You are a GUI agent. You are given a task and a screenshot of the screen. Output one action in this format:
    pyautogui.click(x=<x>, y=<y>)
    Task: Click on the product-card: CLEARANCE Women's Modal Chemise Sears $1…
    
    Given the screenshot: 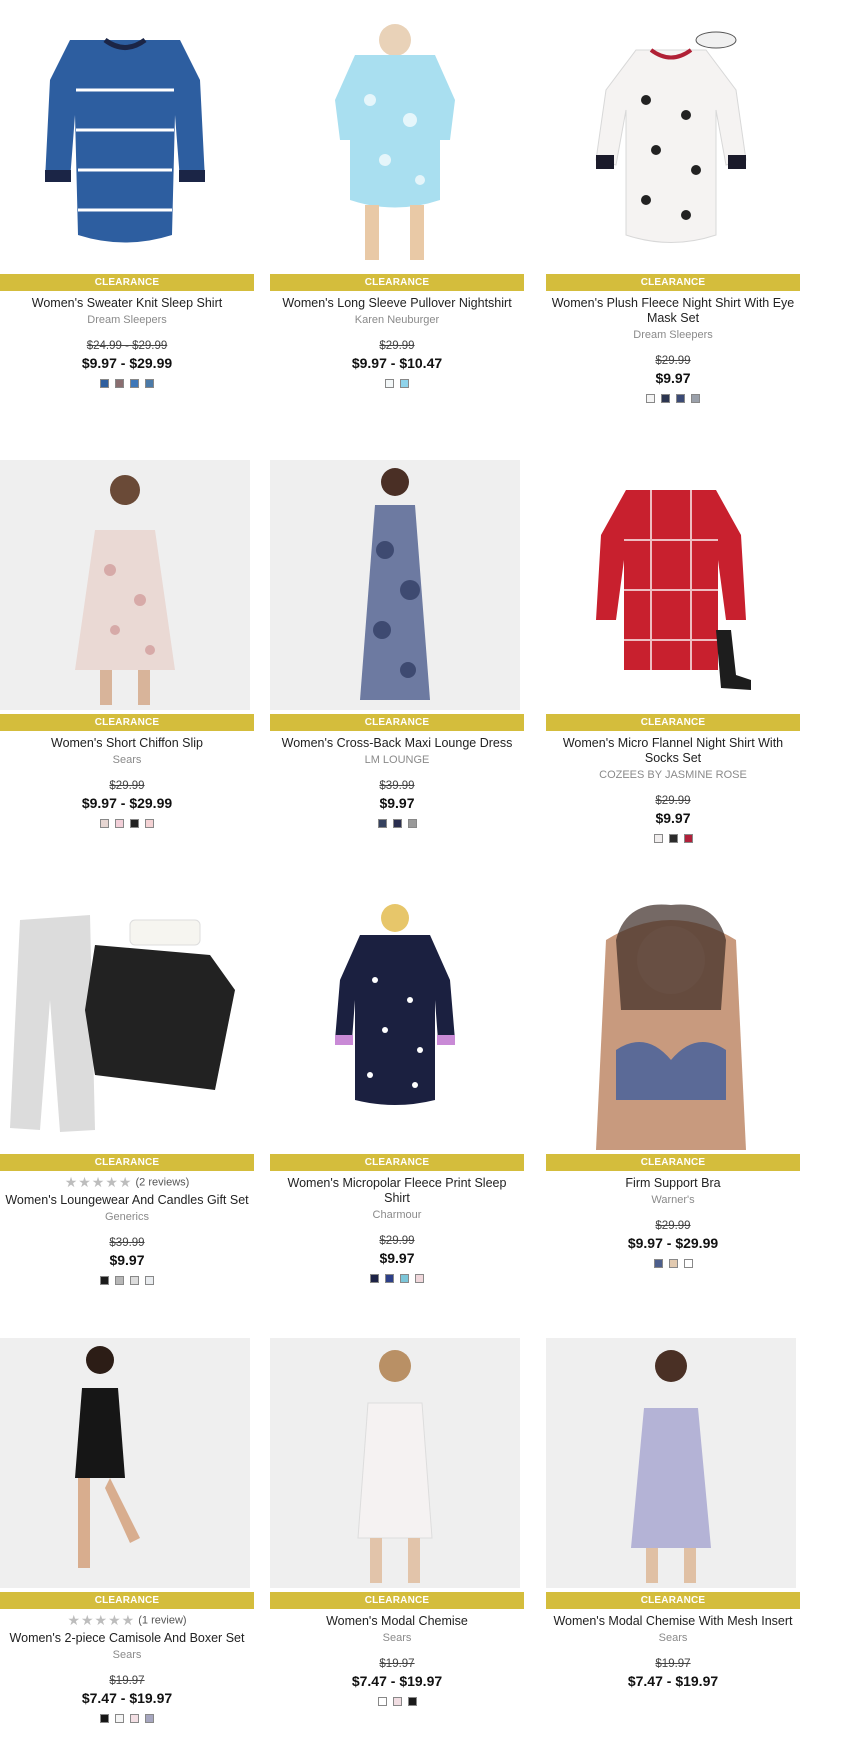 What is the action you would take?
    pyautogui.click(x=397, y=1522)
    